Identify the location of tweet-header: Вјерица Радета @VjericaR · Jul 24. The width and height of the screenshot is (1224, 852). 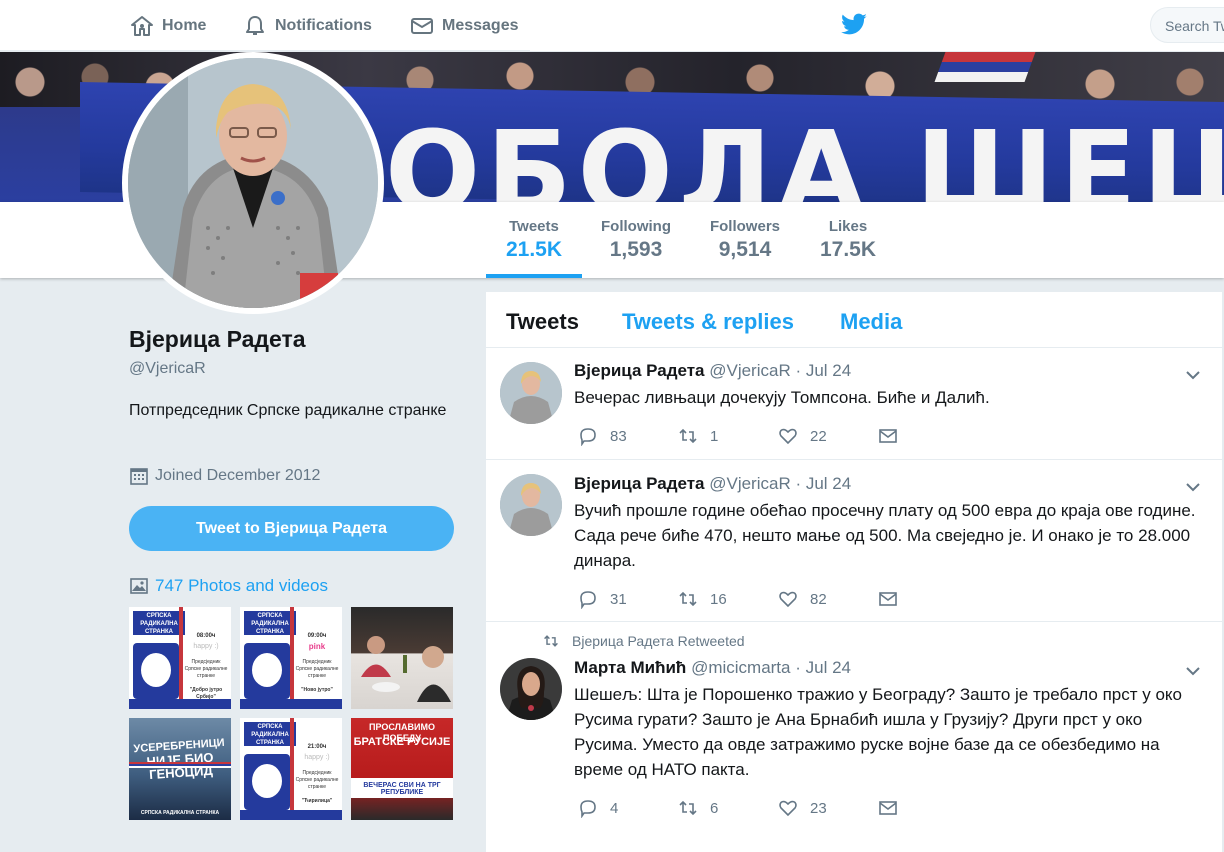
(712, 484).